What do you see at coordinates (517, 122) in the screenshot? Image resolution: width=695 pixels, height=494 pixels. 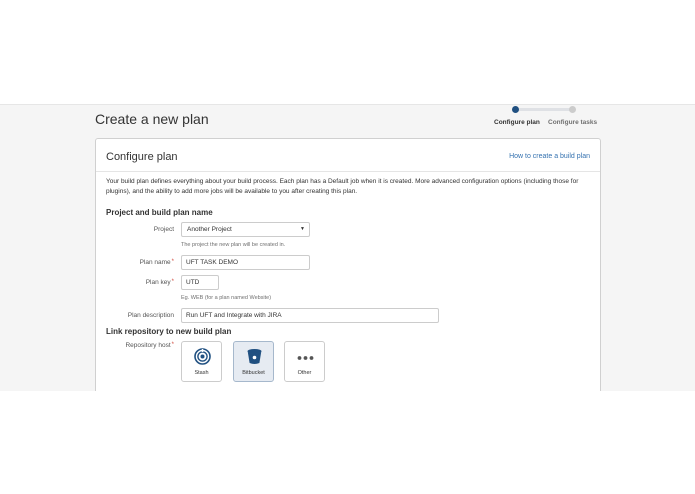 I see `step-configure-plan: Configure plan` at bounding box center [517, 122].